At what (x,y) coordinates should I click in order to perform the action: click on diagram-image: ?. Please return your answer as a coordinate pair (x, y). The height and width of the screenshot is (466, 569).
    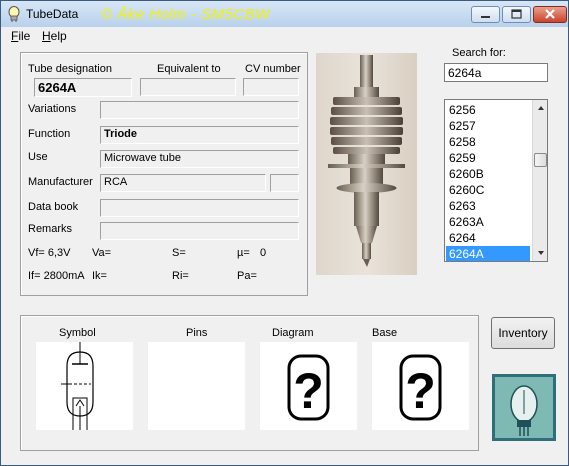
    Looking at the image, I should click on (308, 386).